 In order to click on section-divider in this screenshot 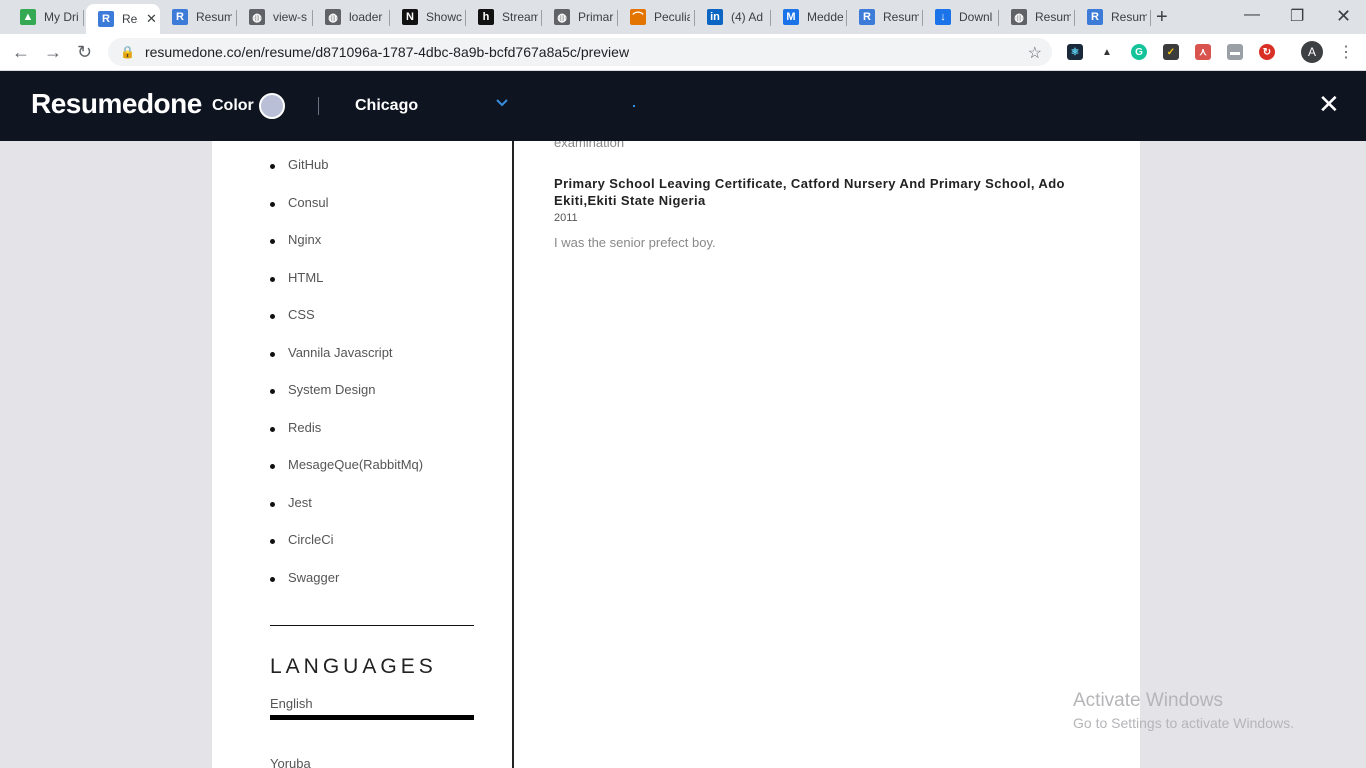, I will do `click(372, 625)`.